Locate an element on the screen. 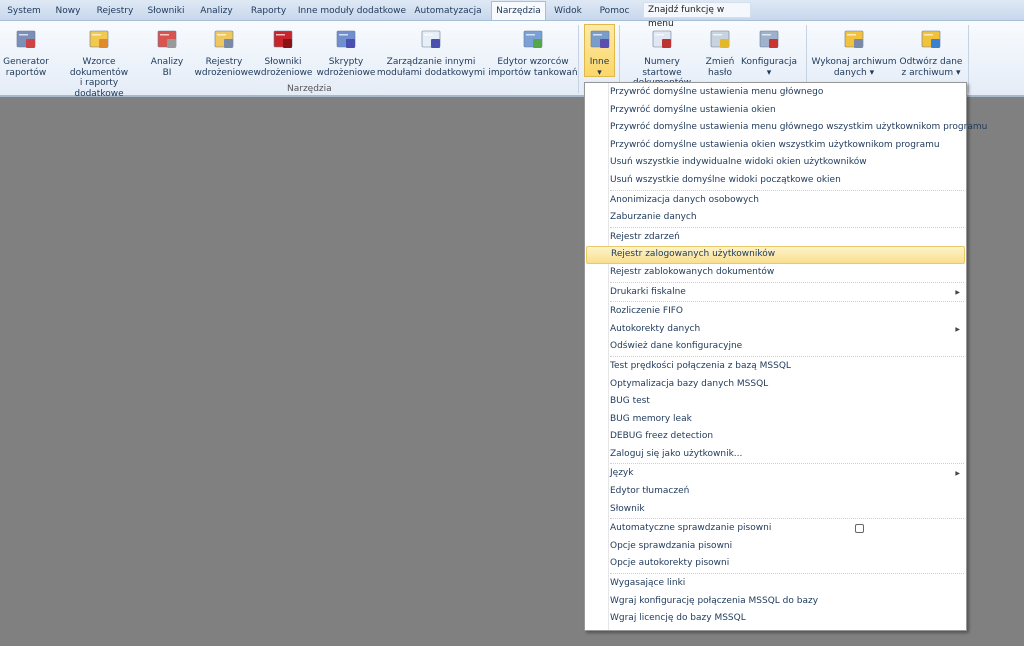 Image resolution: width=1024 pixels, height=646 pixels. menu-item: Anonimizacja danych osobowych is located at coordinates (775, 201).